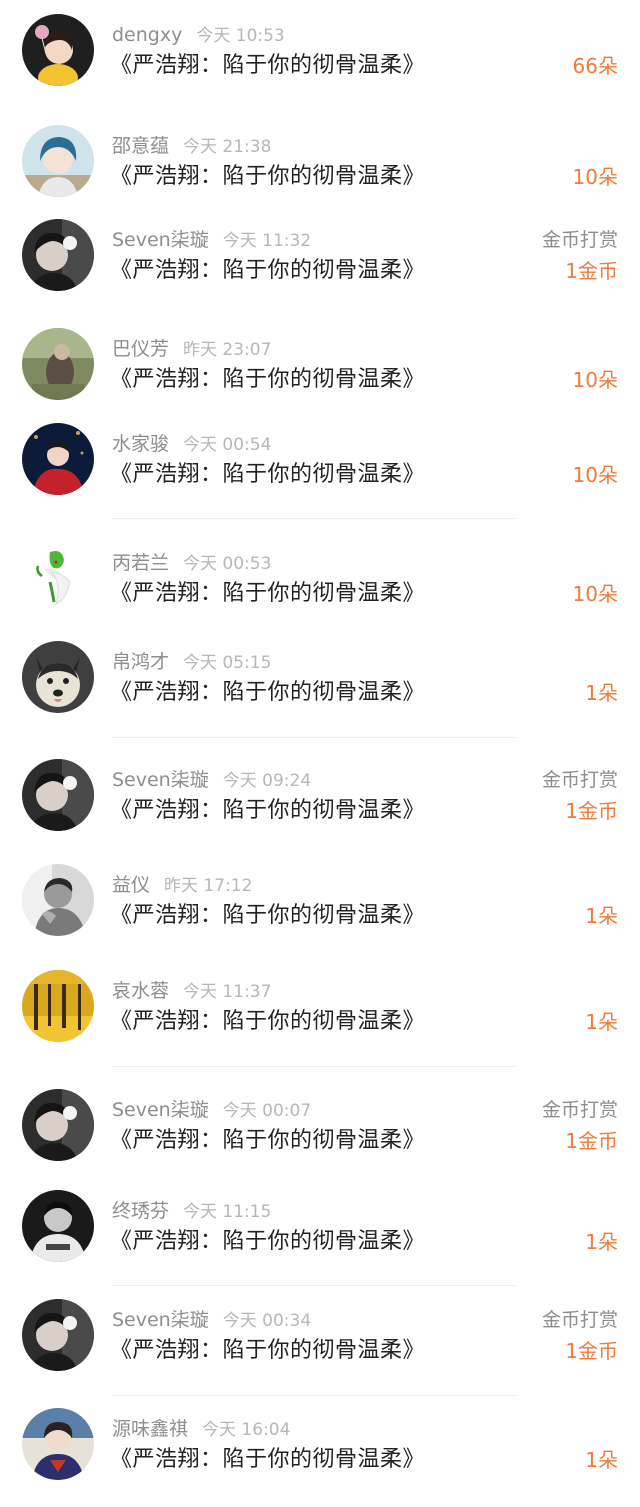 The width and height of the screenshot is (640, 1507). I want to click on user-name: 益仪, so click(131, 885).